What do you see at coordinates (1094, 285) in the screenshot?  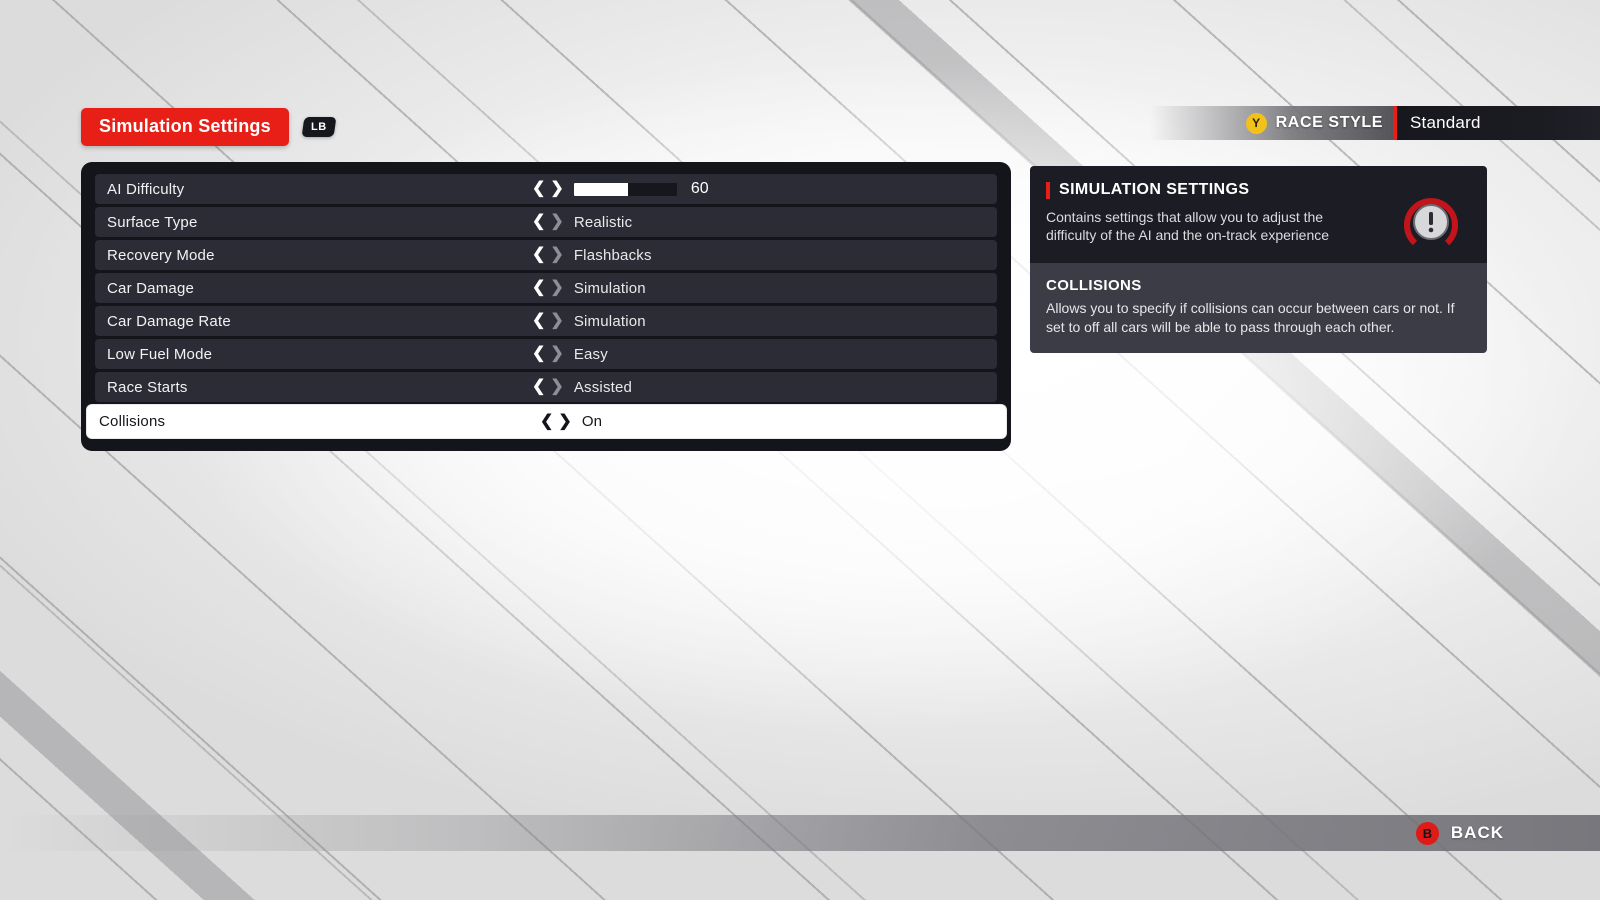 I see `info-subtitle: COLLISIONS` at bounding box center [1094, 285].